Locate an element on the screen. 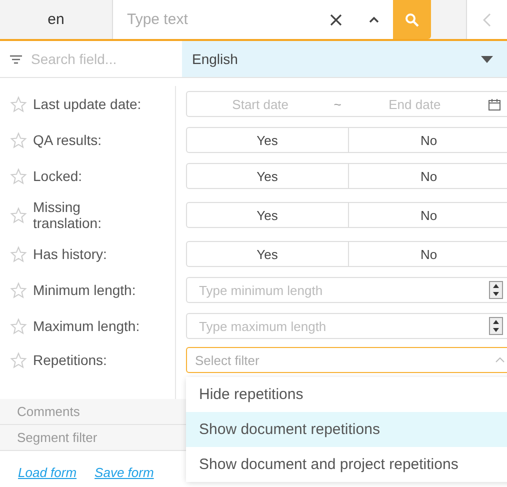  field-label: Minimum length: is located at coordinates (85, 290).